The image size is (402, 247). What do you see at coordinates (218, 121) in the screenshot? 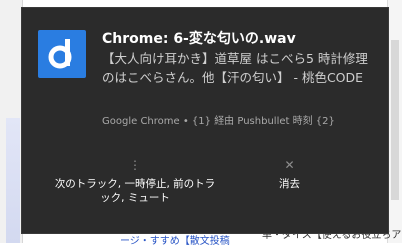
I see `notification-attribution: Google Chrome • {1} 経由 Pushbullet 時刻 {2}` at bounding box center [218, 121].